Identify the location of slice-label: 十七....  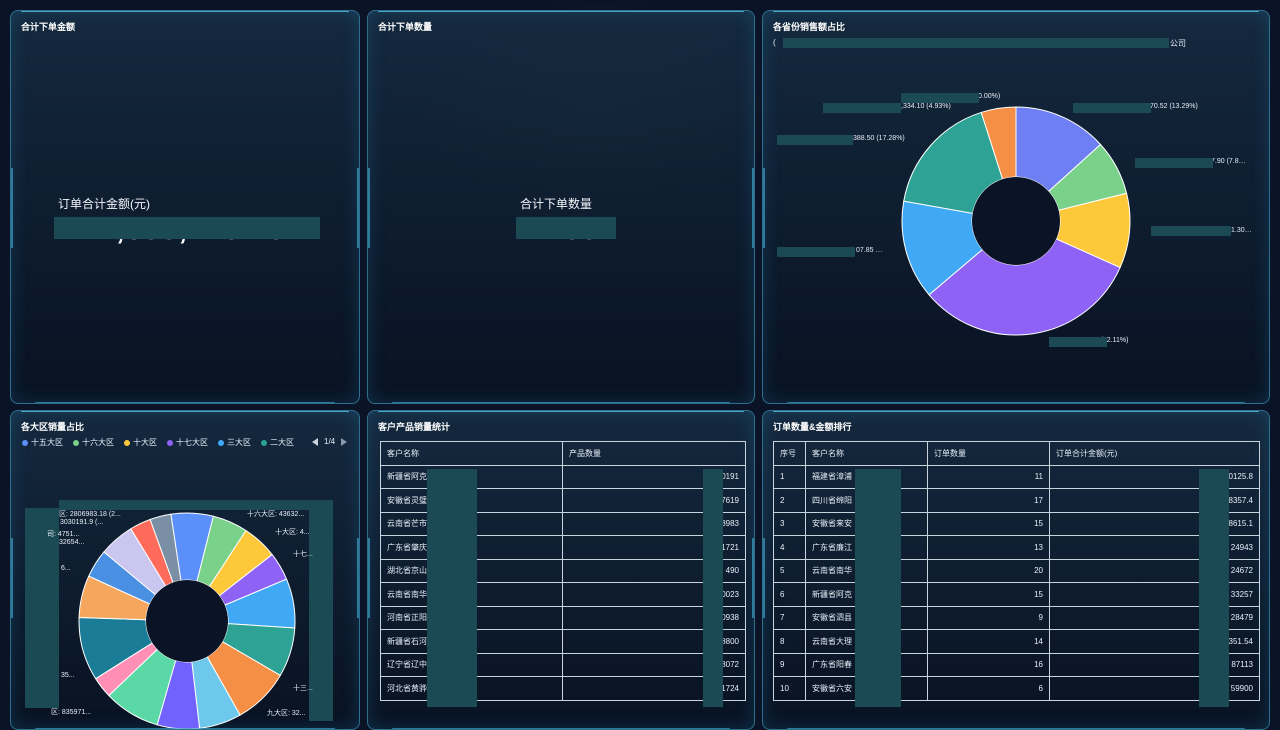
(303, 554).